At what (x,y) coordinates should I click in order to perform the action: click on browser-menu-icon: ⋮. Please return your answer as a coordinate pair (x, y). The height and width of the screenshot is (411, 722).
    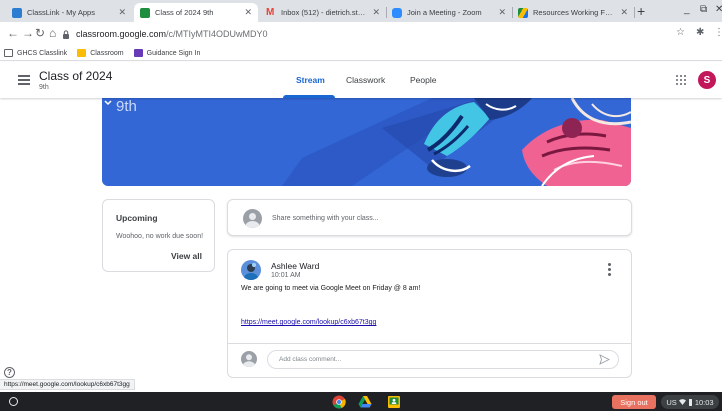
    Looking at the image, I should click on (718, 32).